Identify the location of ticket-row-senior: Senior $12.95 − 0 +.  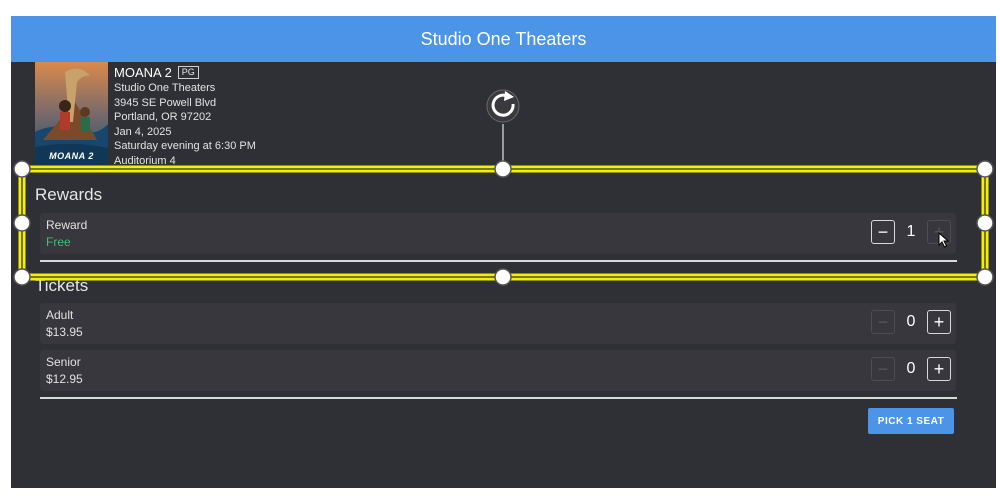
(498, 370).